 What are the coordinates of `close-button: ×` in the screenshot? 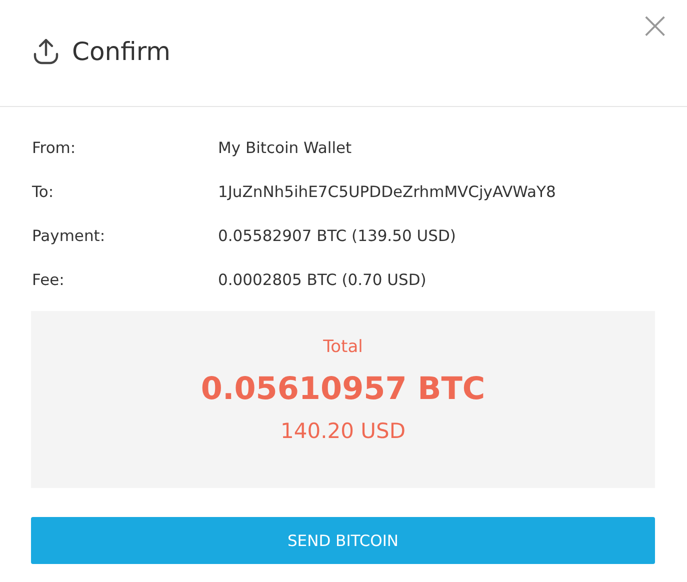 It's located at (655, 25).